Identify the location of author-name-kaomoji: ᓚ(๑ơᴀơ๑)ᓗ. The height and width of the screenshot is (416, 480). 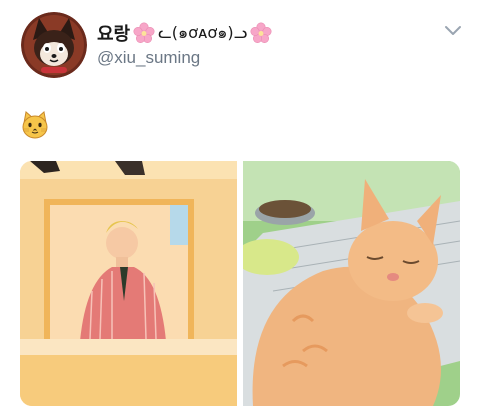
(203, 32).